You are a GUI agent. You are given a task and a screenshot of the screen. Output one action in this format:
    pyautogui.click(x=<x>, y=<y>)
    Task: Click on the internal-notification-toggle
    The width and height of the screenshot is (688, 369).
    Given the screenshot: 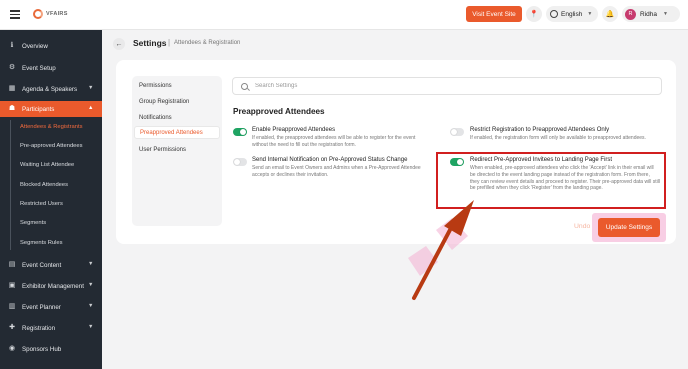 What is the action you would take?
    pyautogui.click(x=240, y=162)
    